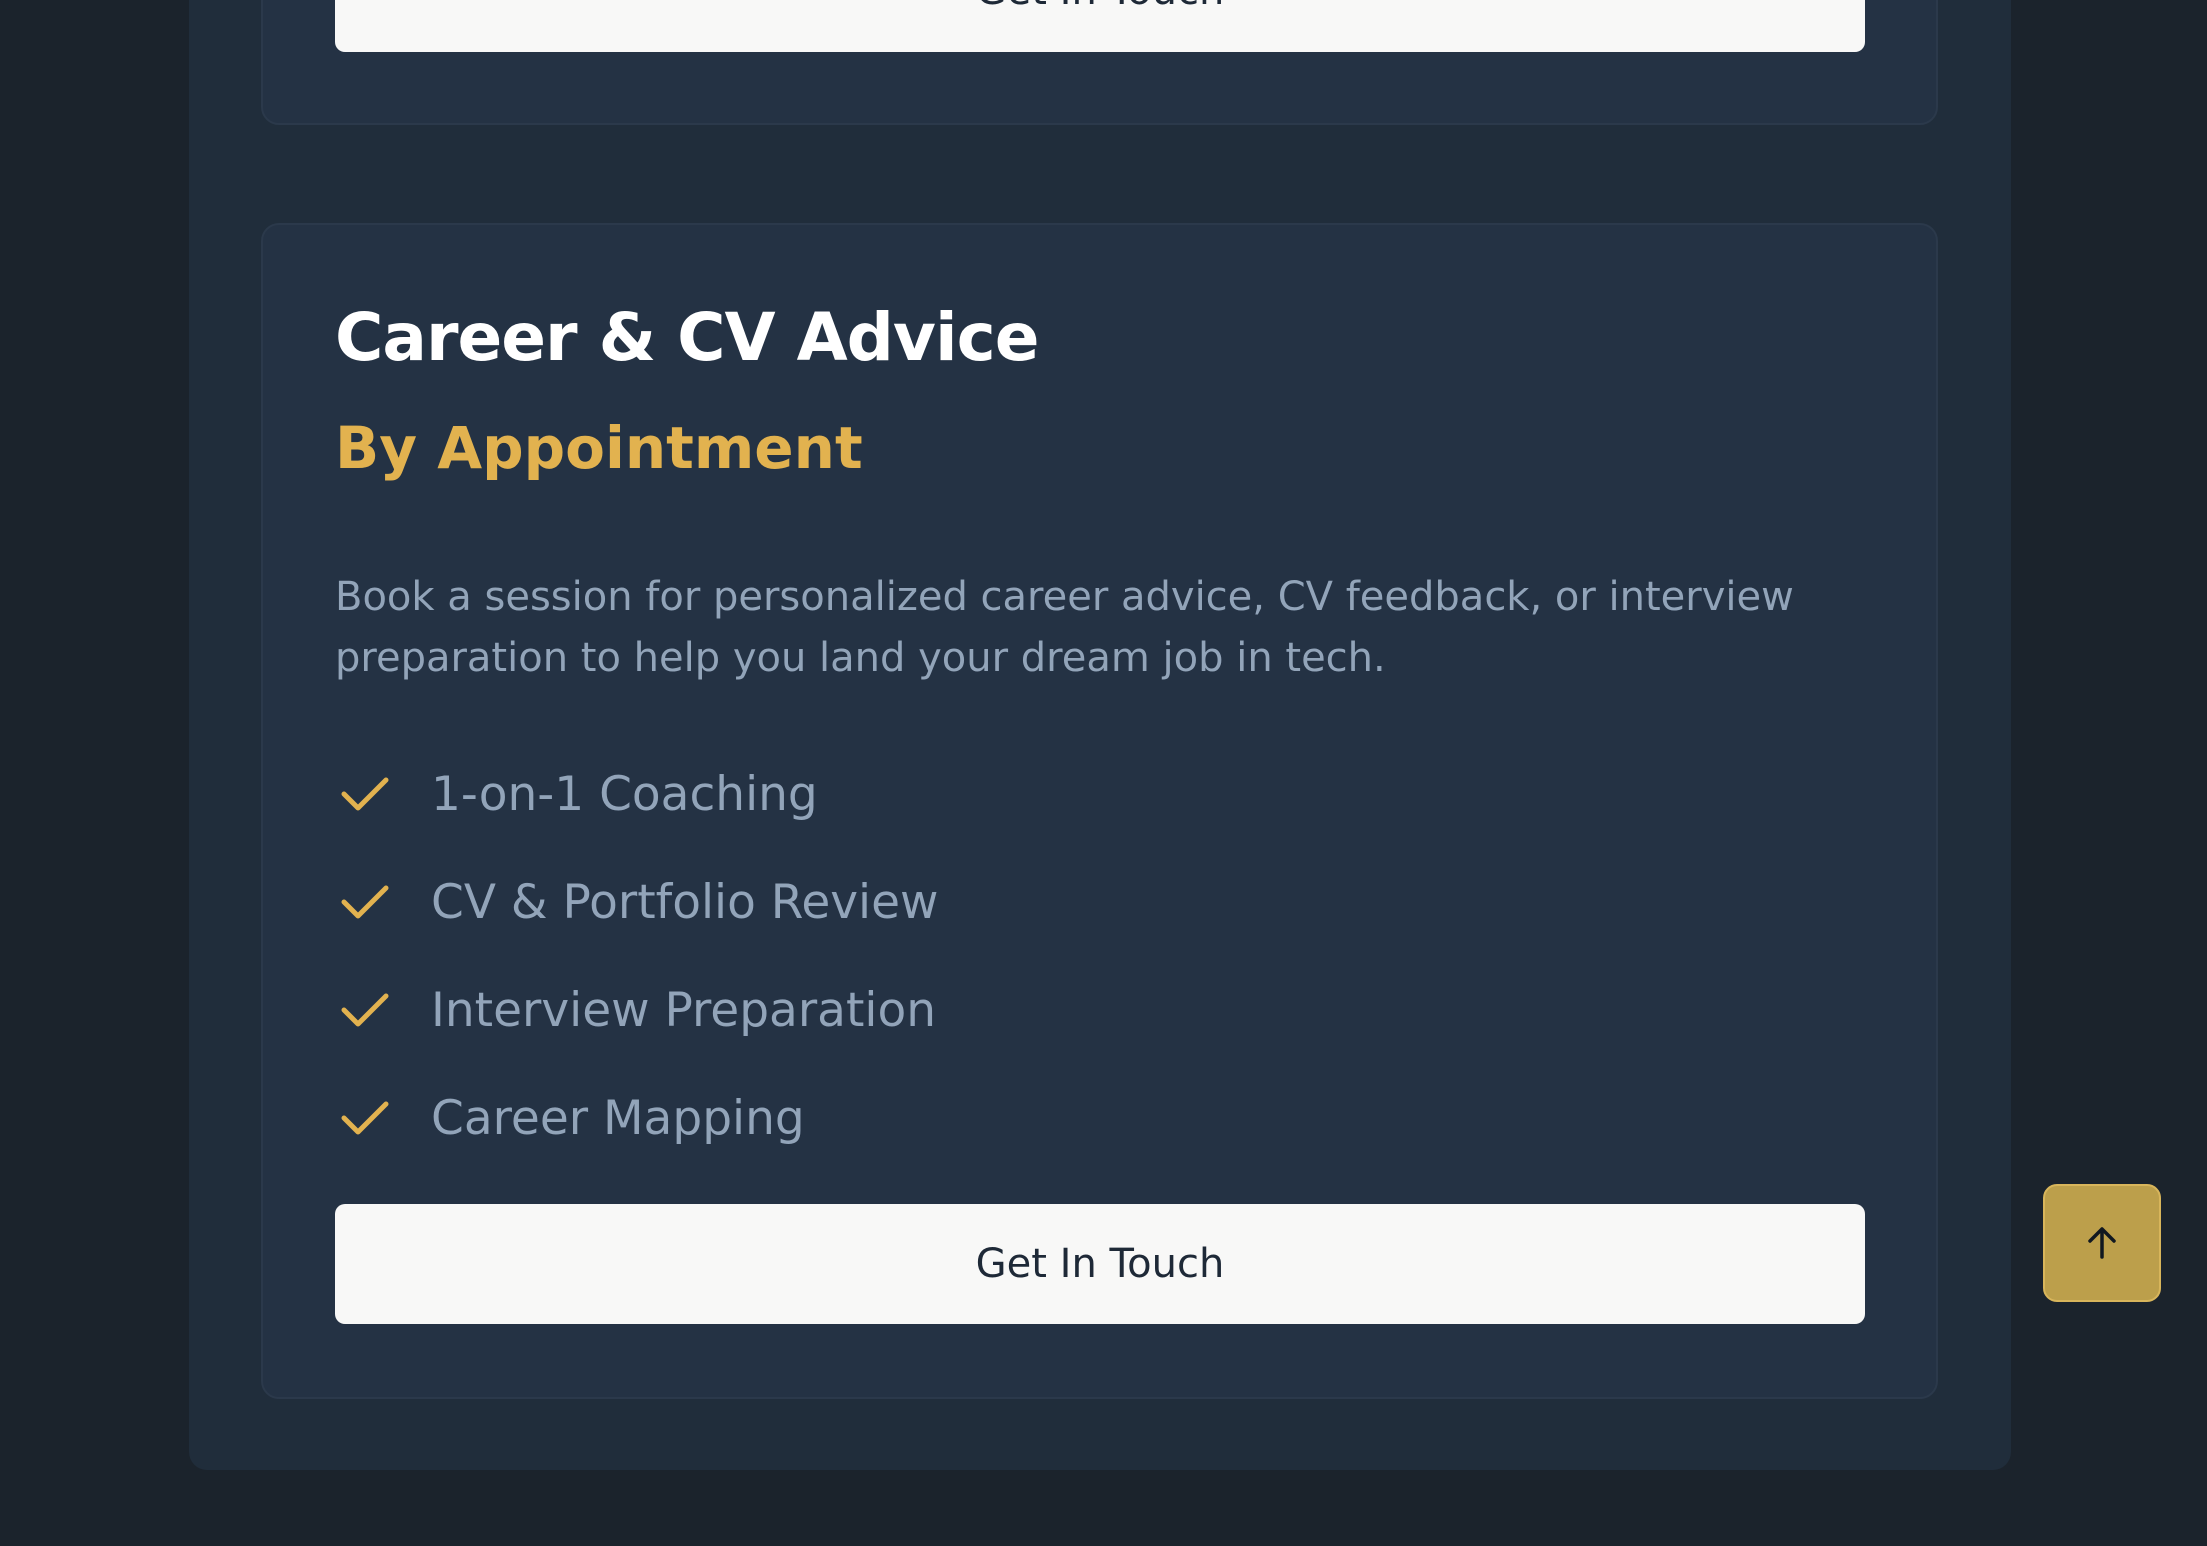  I want to click on feature-item: Interview Preparation, so click(636, 1010).